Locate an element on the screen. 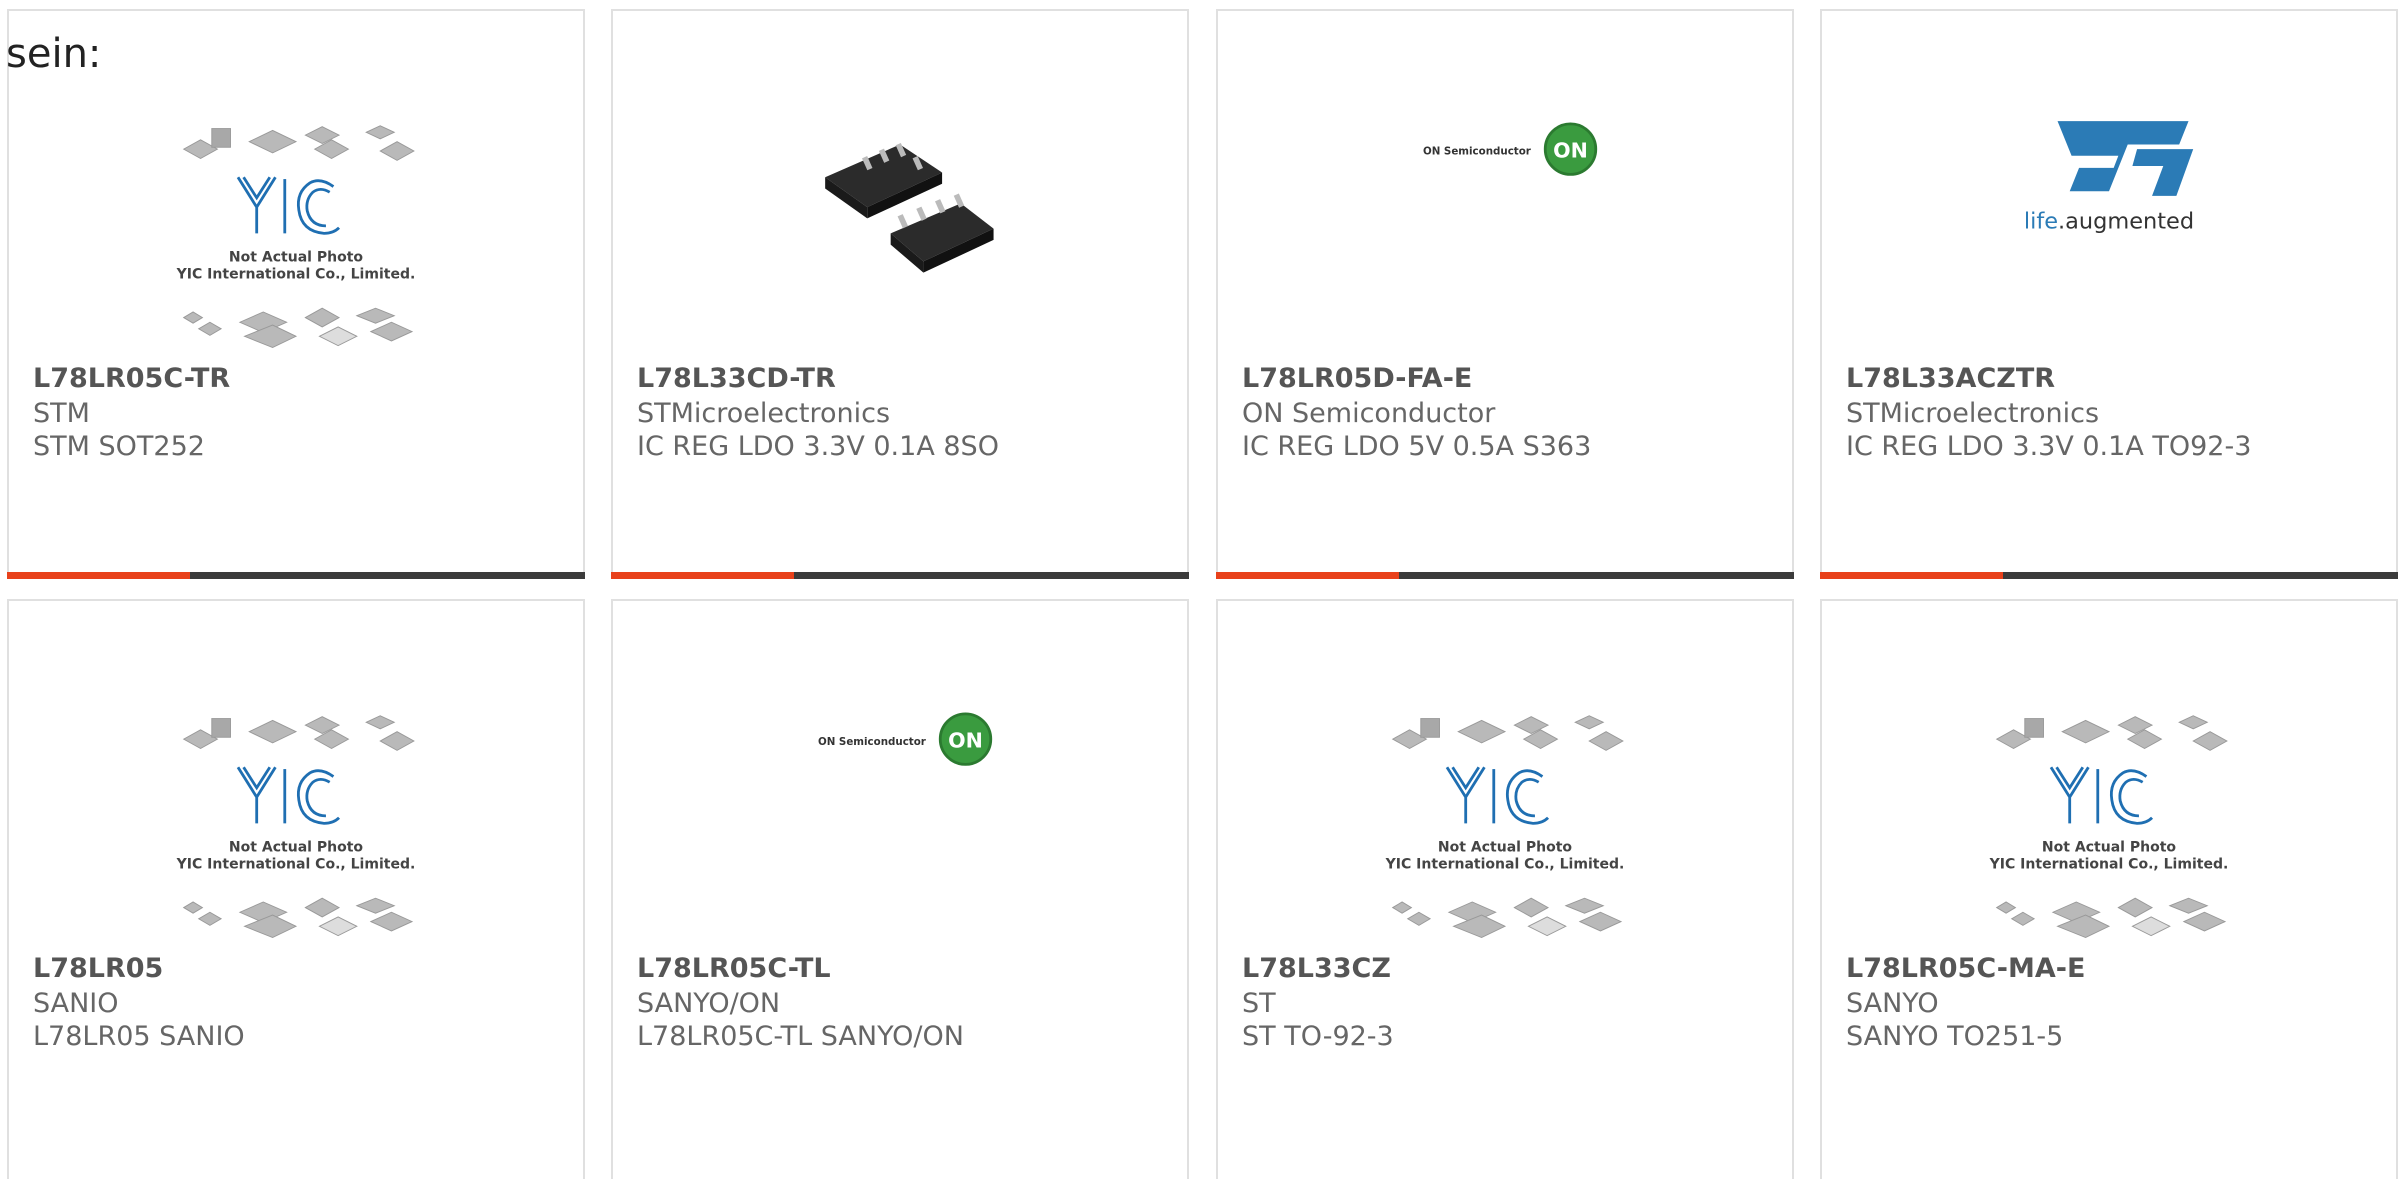 This screenshot has width=2400, height=1179. product-manufacturer: SANYO is located at coordinates (1892, 1003).